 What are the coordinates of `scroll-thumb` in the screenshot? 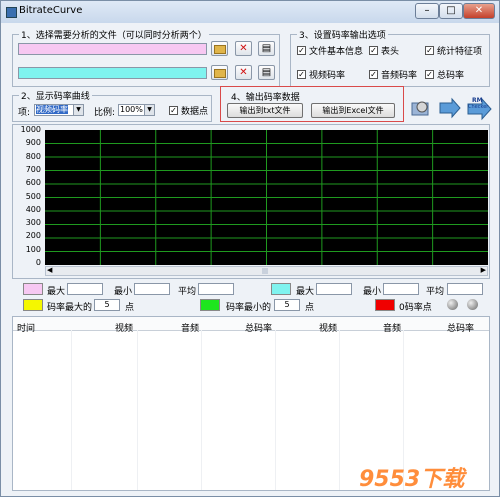 It's located at (265, 271).